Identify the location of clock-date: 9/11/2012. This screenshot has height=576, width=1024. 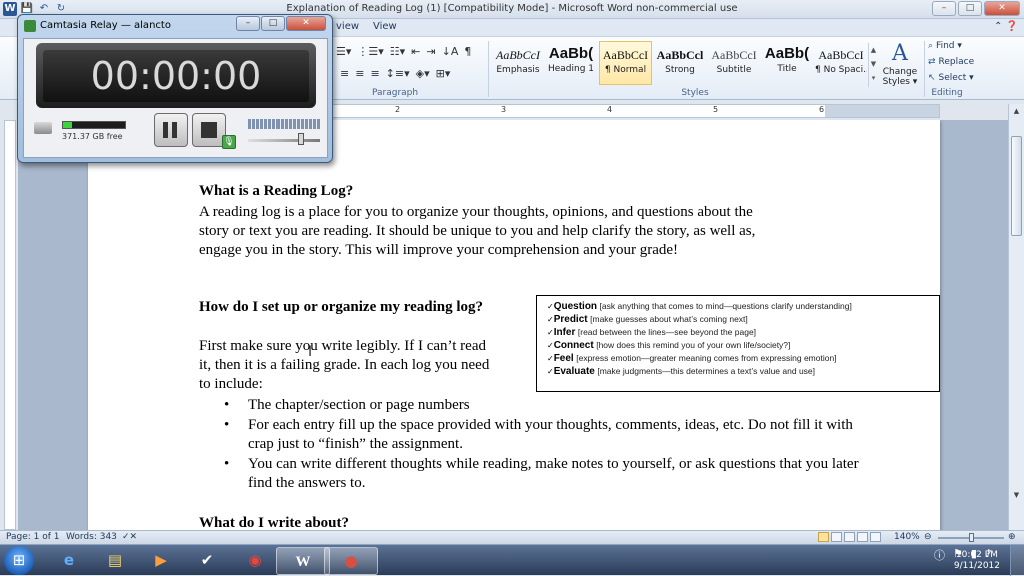
(976, 566).